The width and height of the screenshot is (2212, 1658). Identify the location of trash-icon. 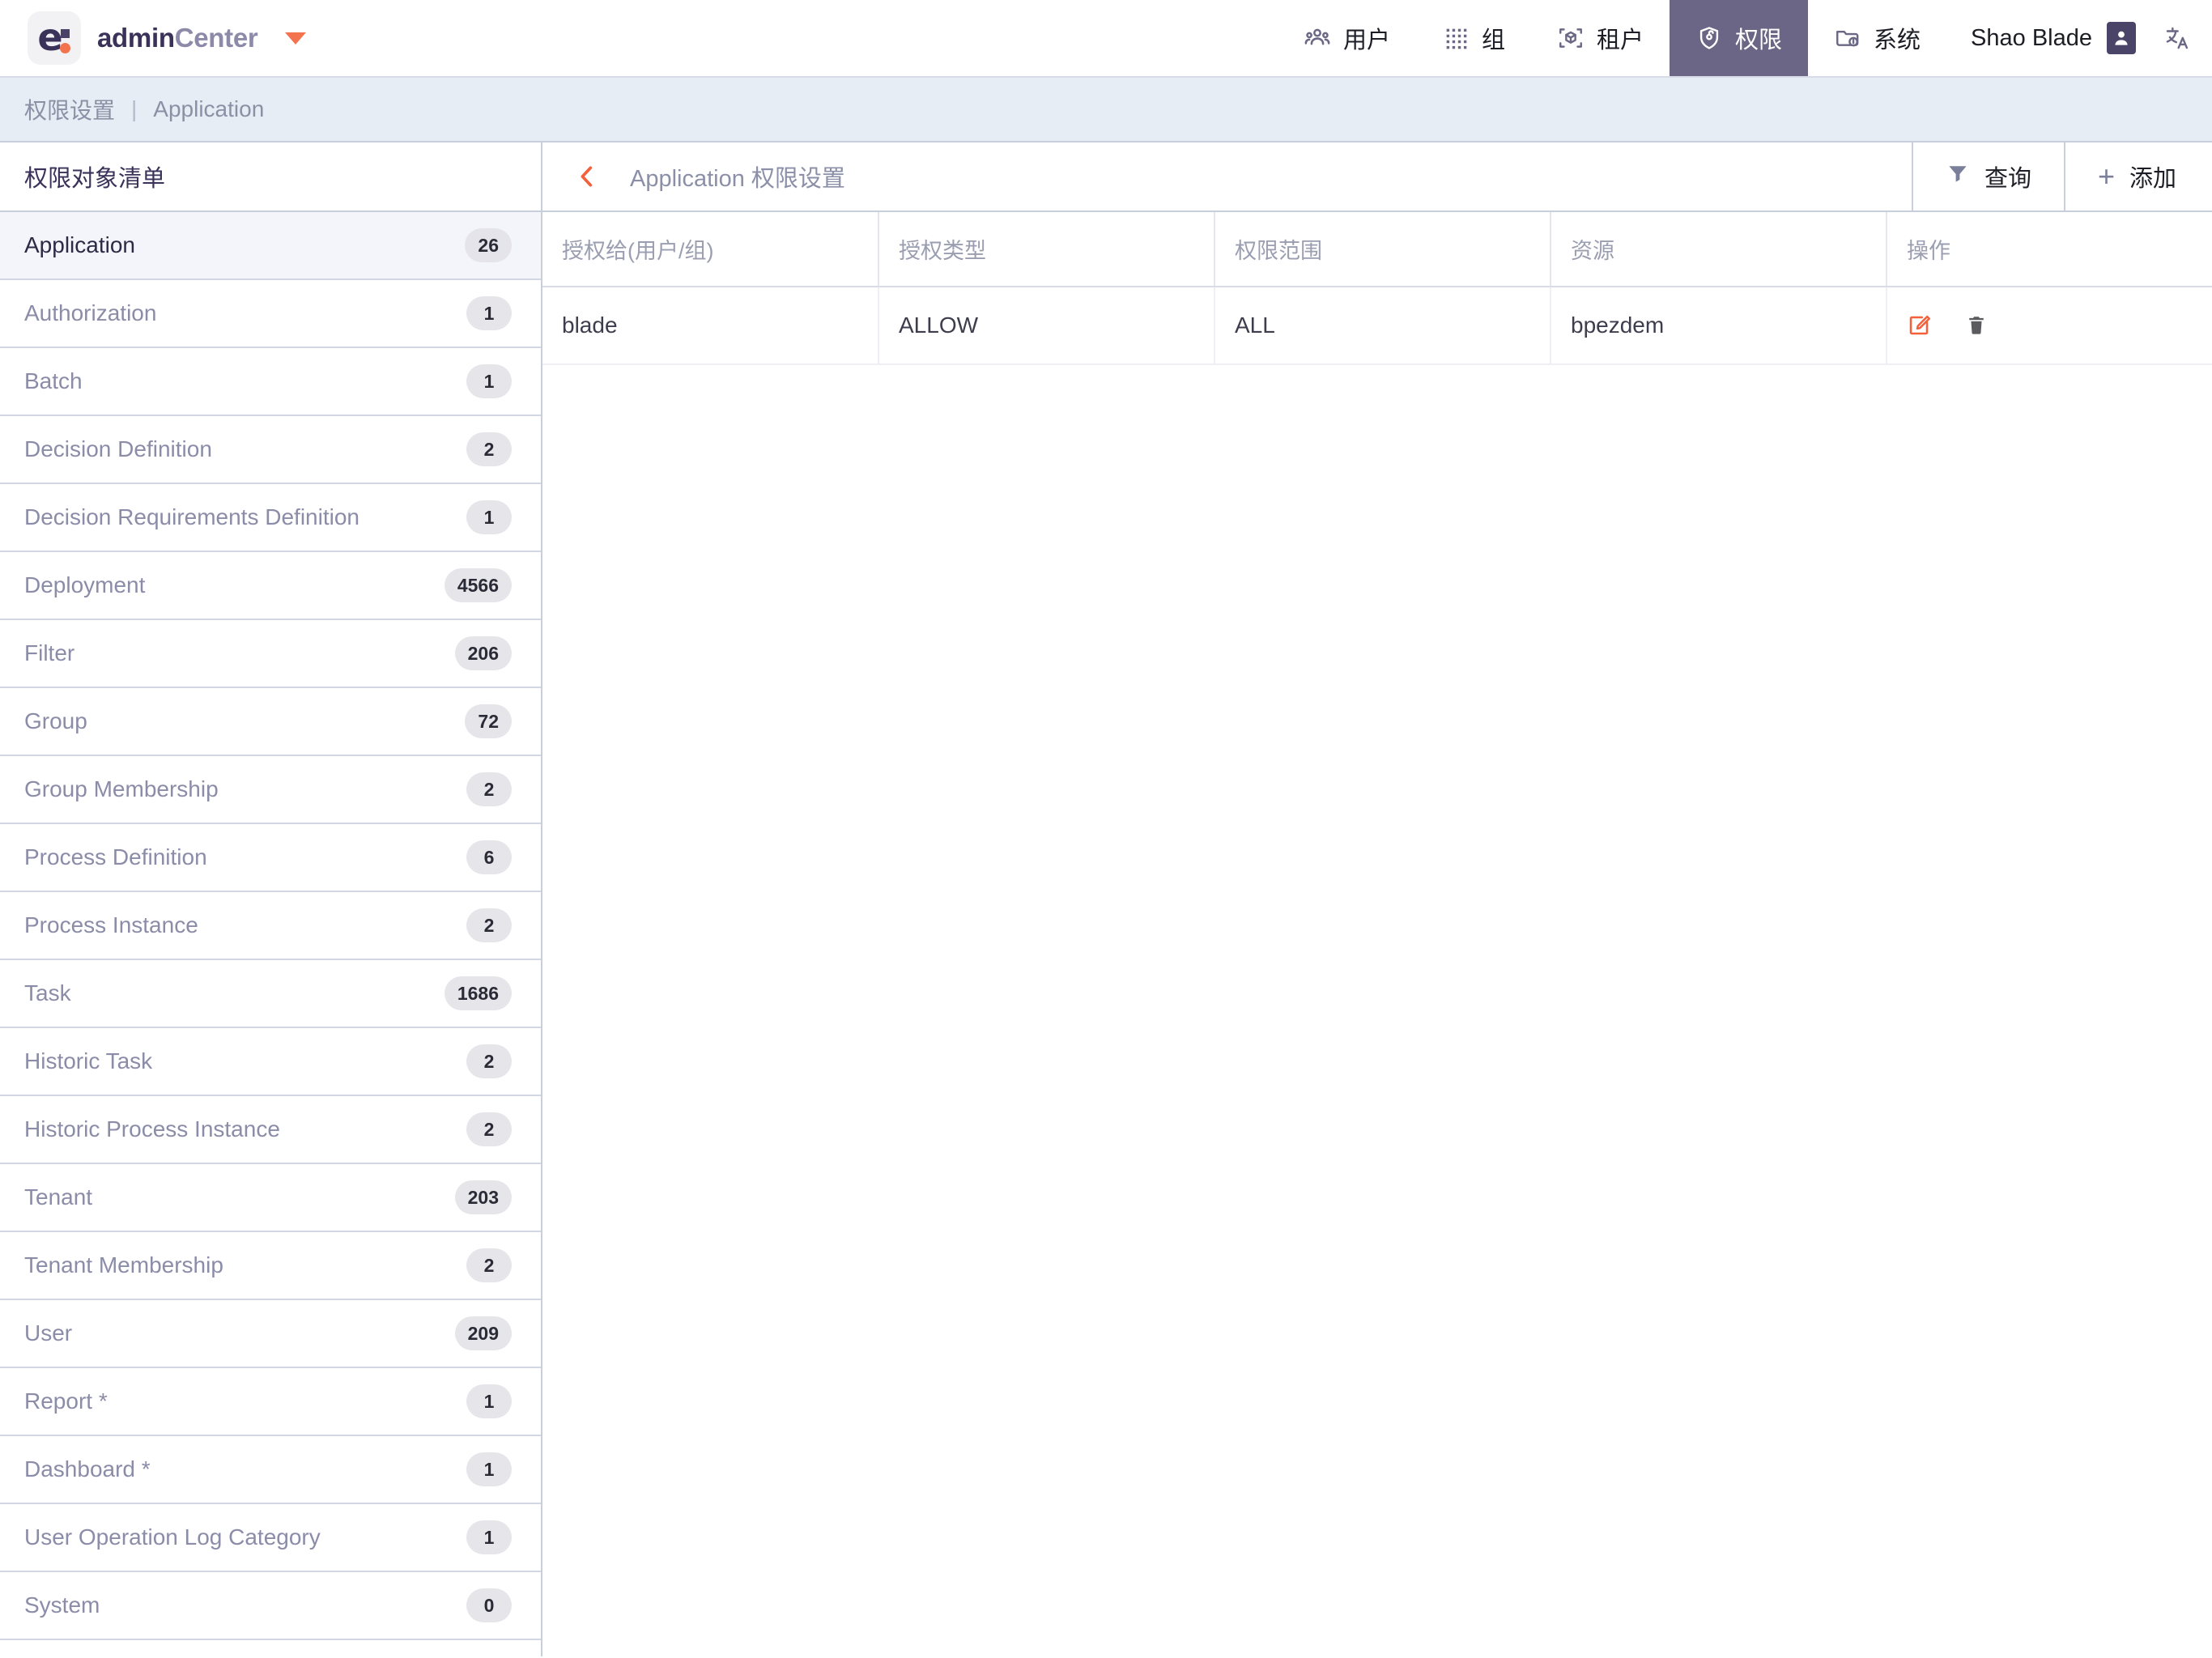
(1977, 325).